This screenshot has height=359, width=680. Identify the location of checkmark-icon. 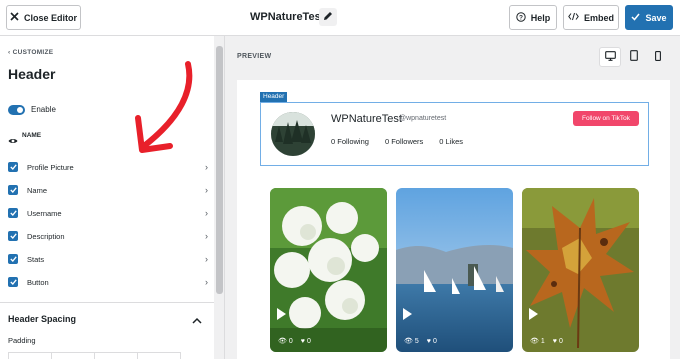
(636, 18).